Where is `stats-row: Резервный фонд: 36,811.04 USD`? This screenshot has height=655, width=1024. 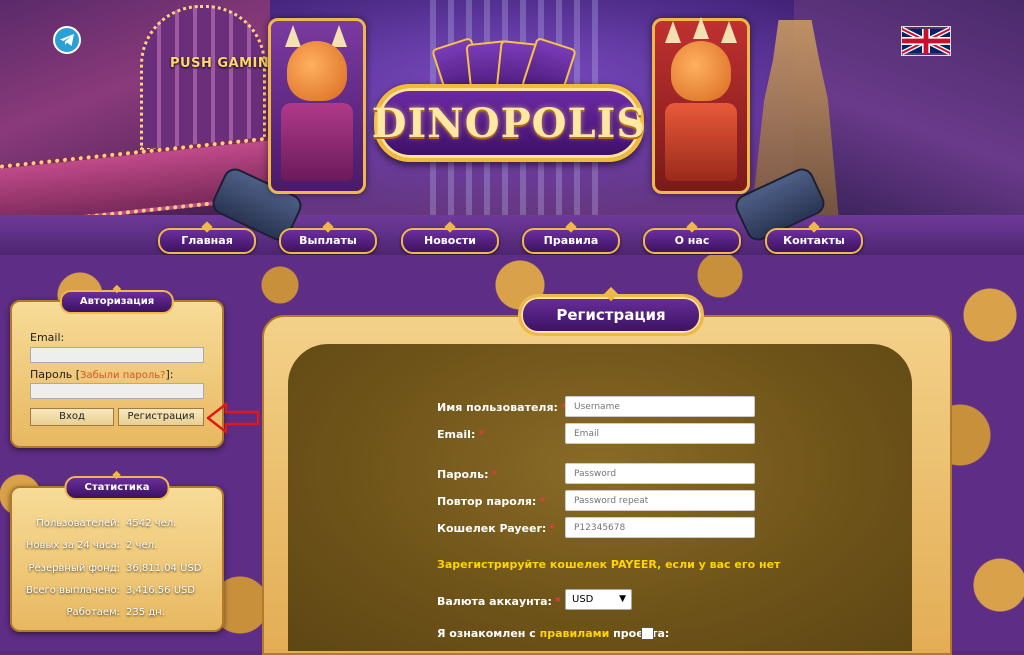
stats-row: Резервный фонд: 36,811.04 USD is located at coordinates (117, 570).